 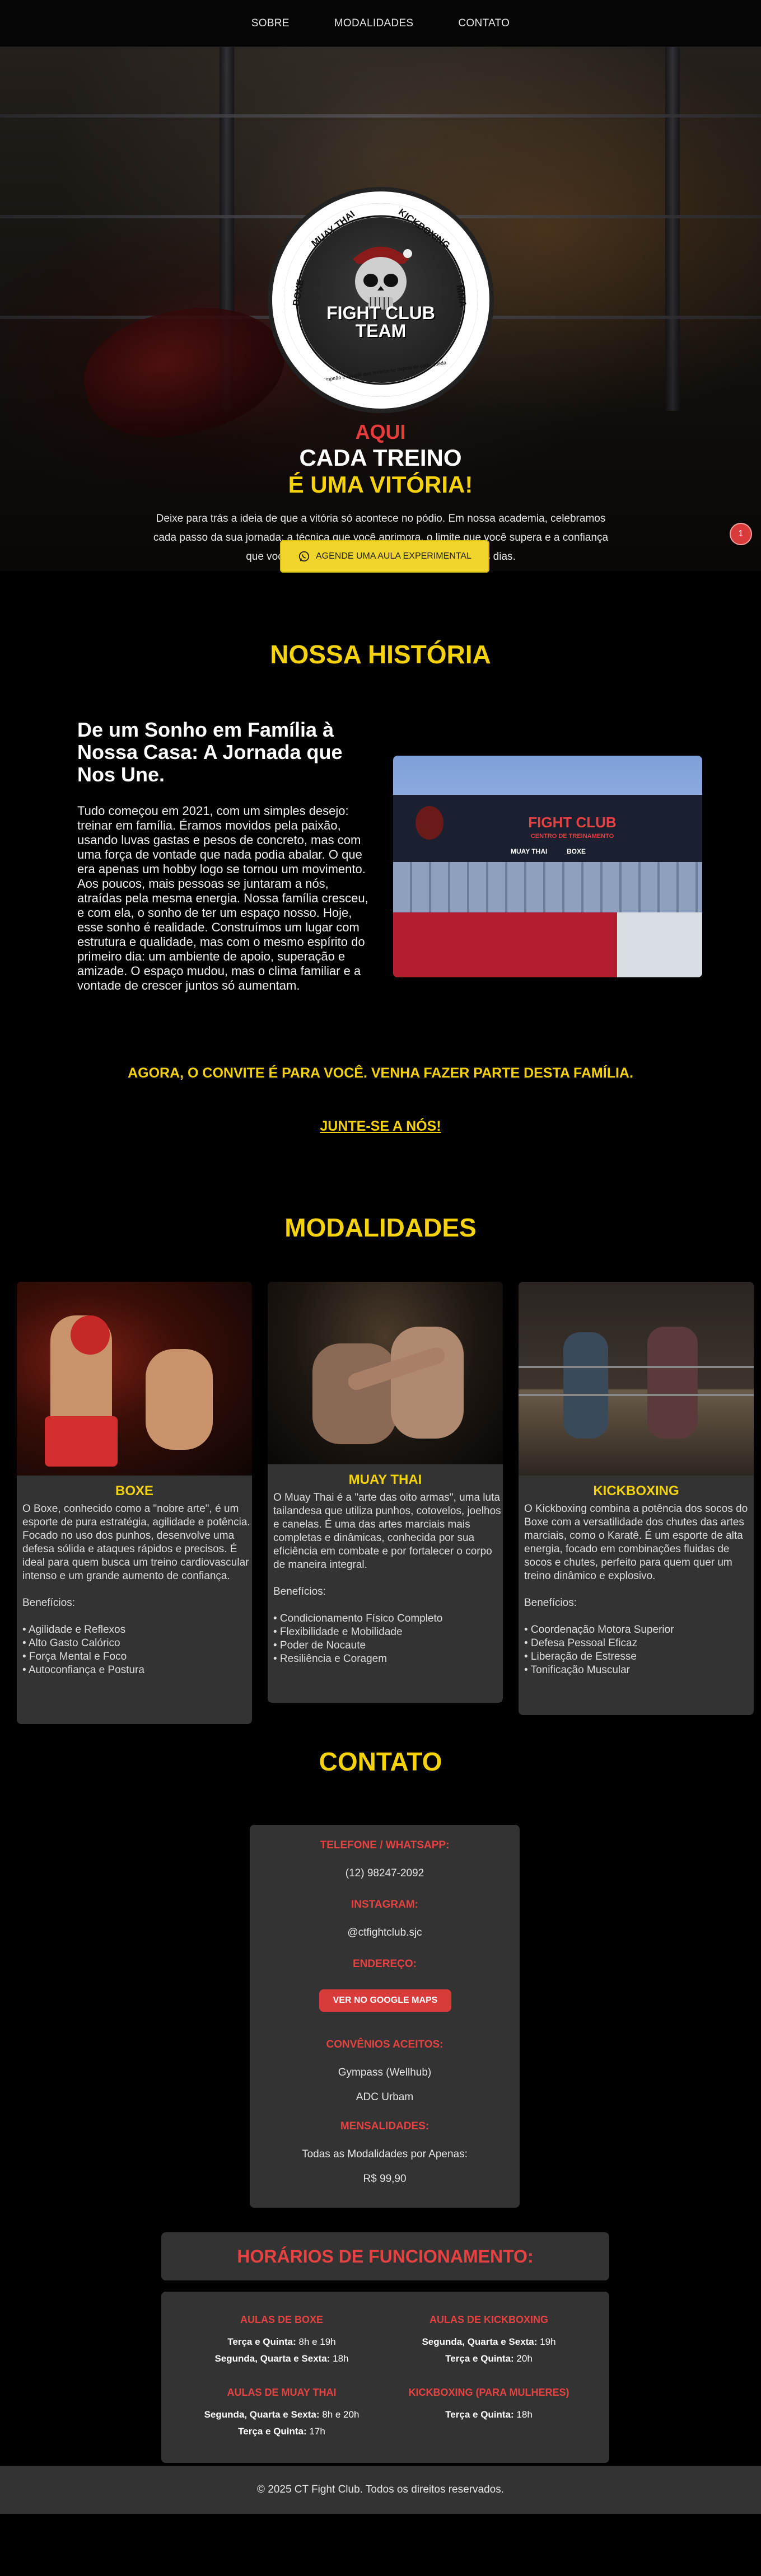 I want to click on logo-name-line1: FIGHT CLUB, so click(x=381, y=313).